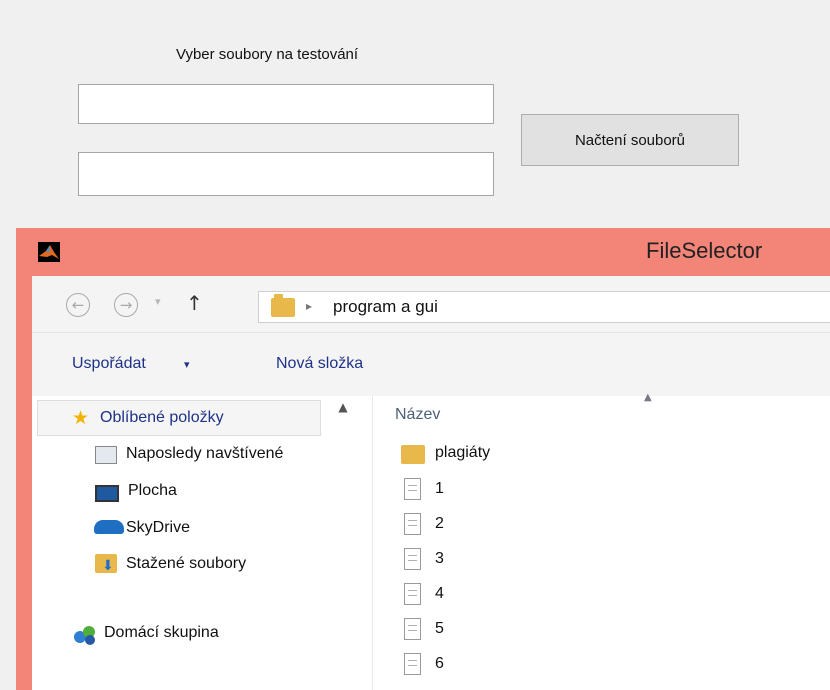 This screenshot has width=830, height=690. I want to click on sidebar-item-desktop: Plocha, so click(152, 491).